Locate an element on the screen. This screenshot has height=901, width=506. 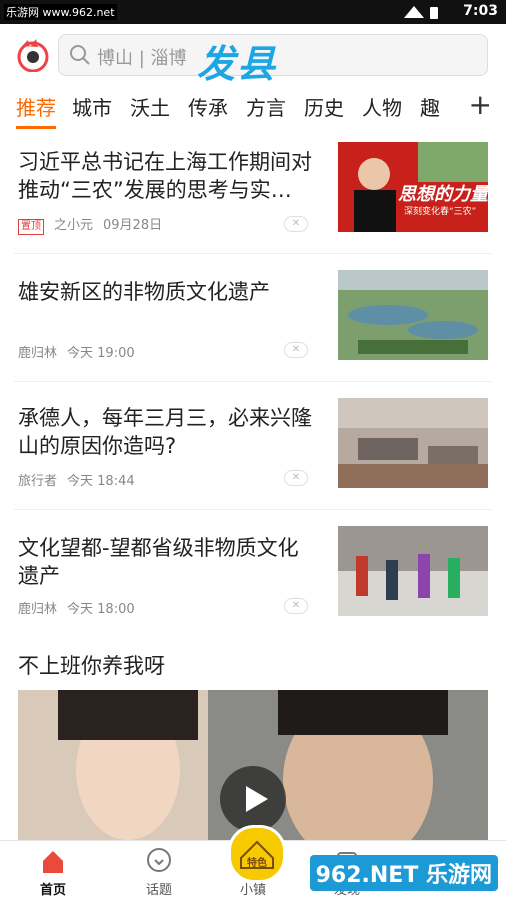
status-time: 7:03 is located at coordinates (480, 11).